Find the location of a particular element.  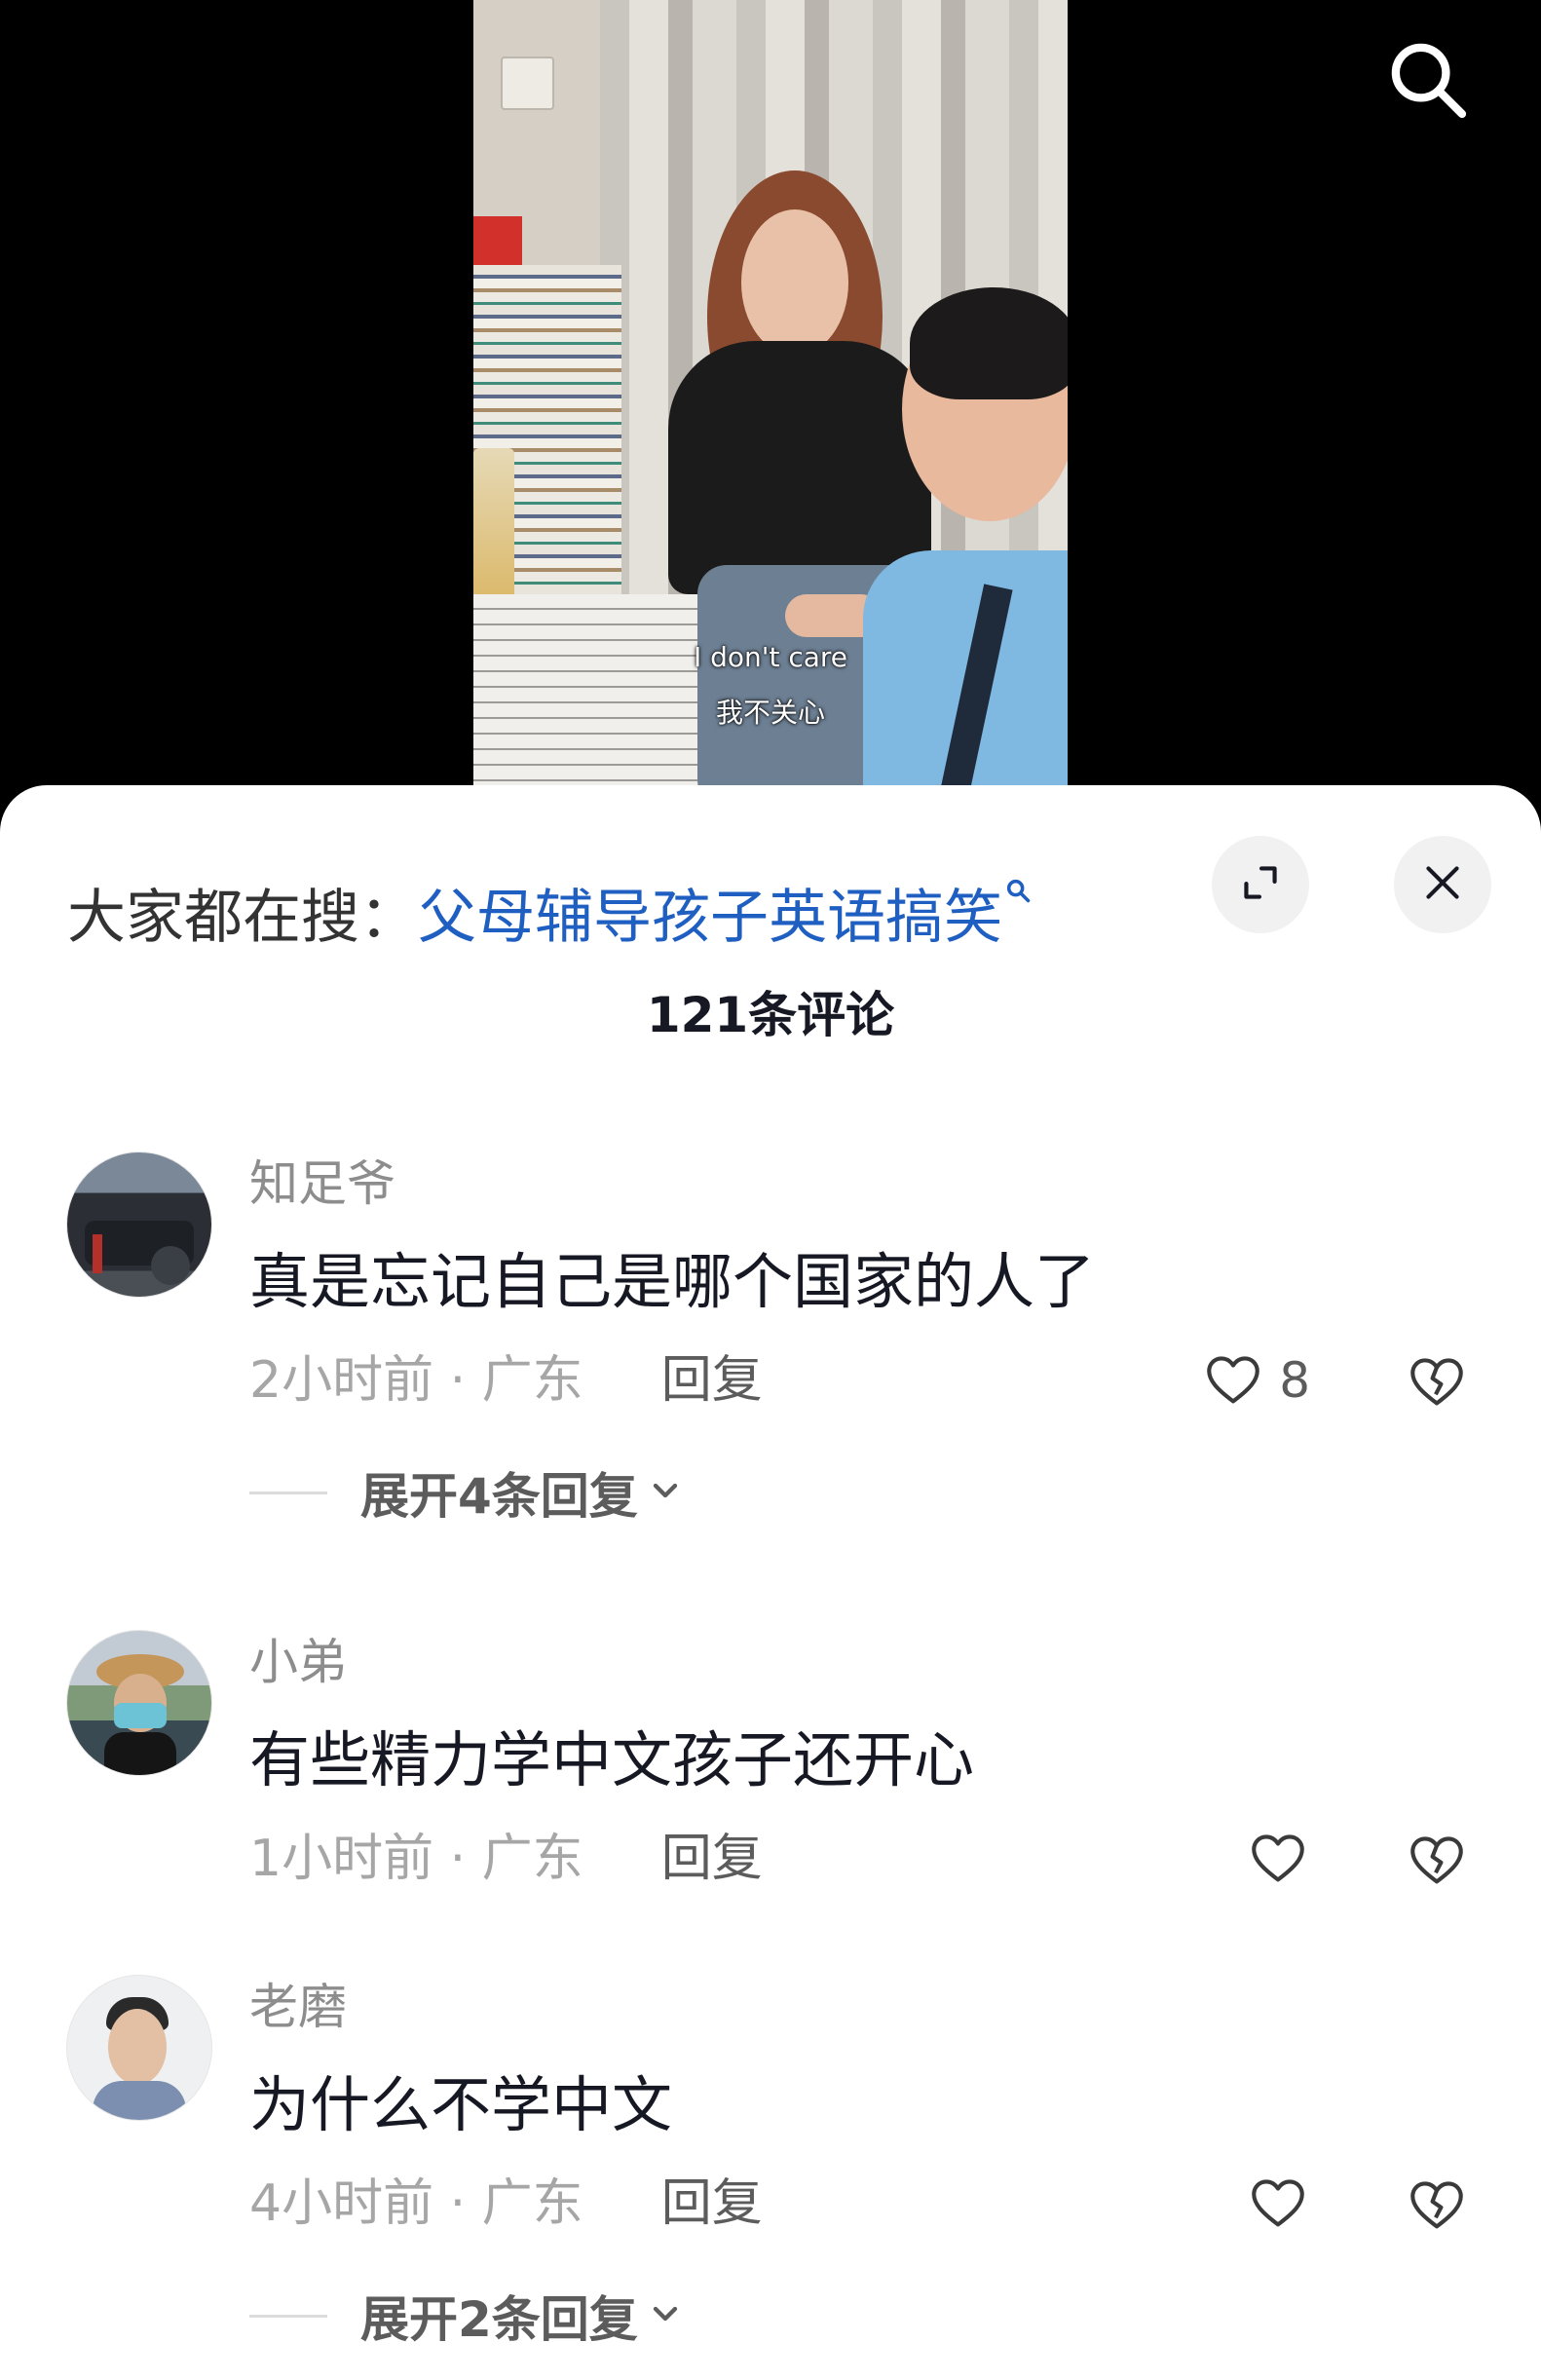

close-button is located at coordinates (1442, 884).